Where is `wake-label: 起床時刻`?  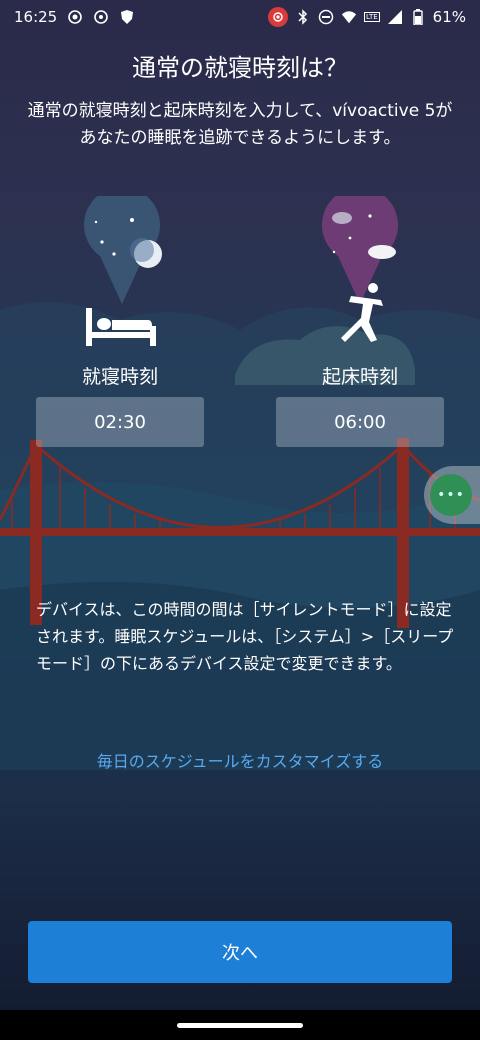
wake-label: 起床時刻 is located at coordinates (359, 377).